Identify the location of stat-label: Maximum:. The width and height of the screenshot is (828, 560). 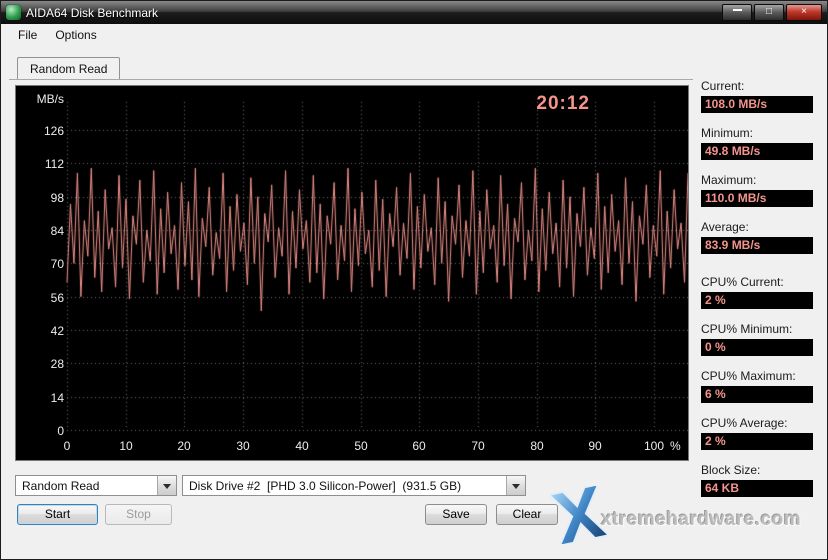
(729, 180).